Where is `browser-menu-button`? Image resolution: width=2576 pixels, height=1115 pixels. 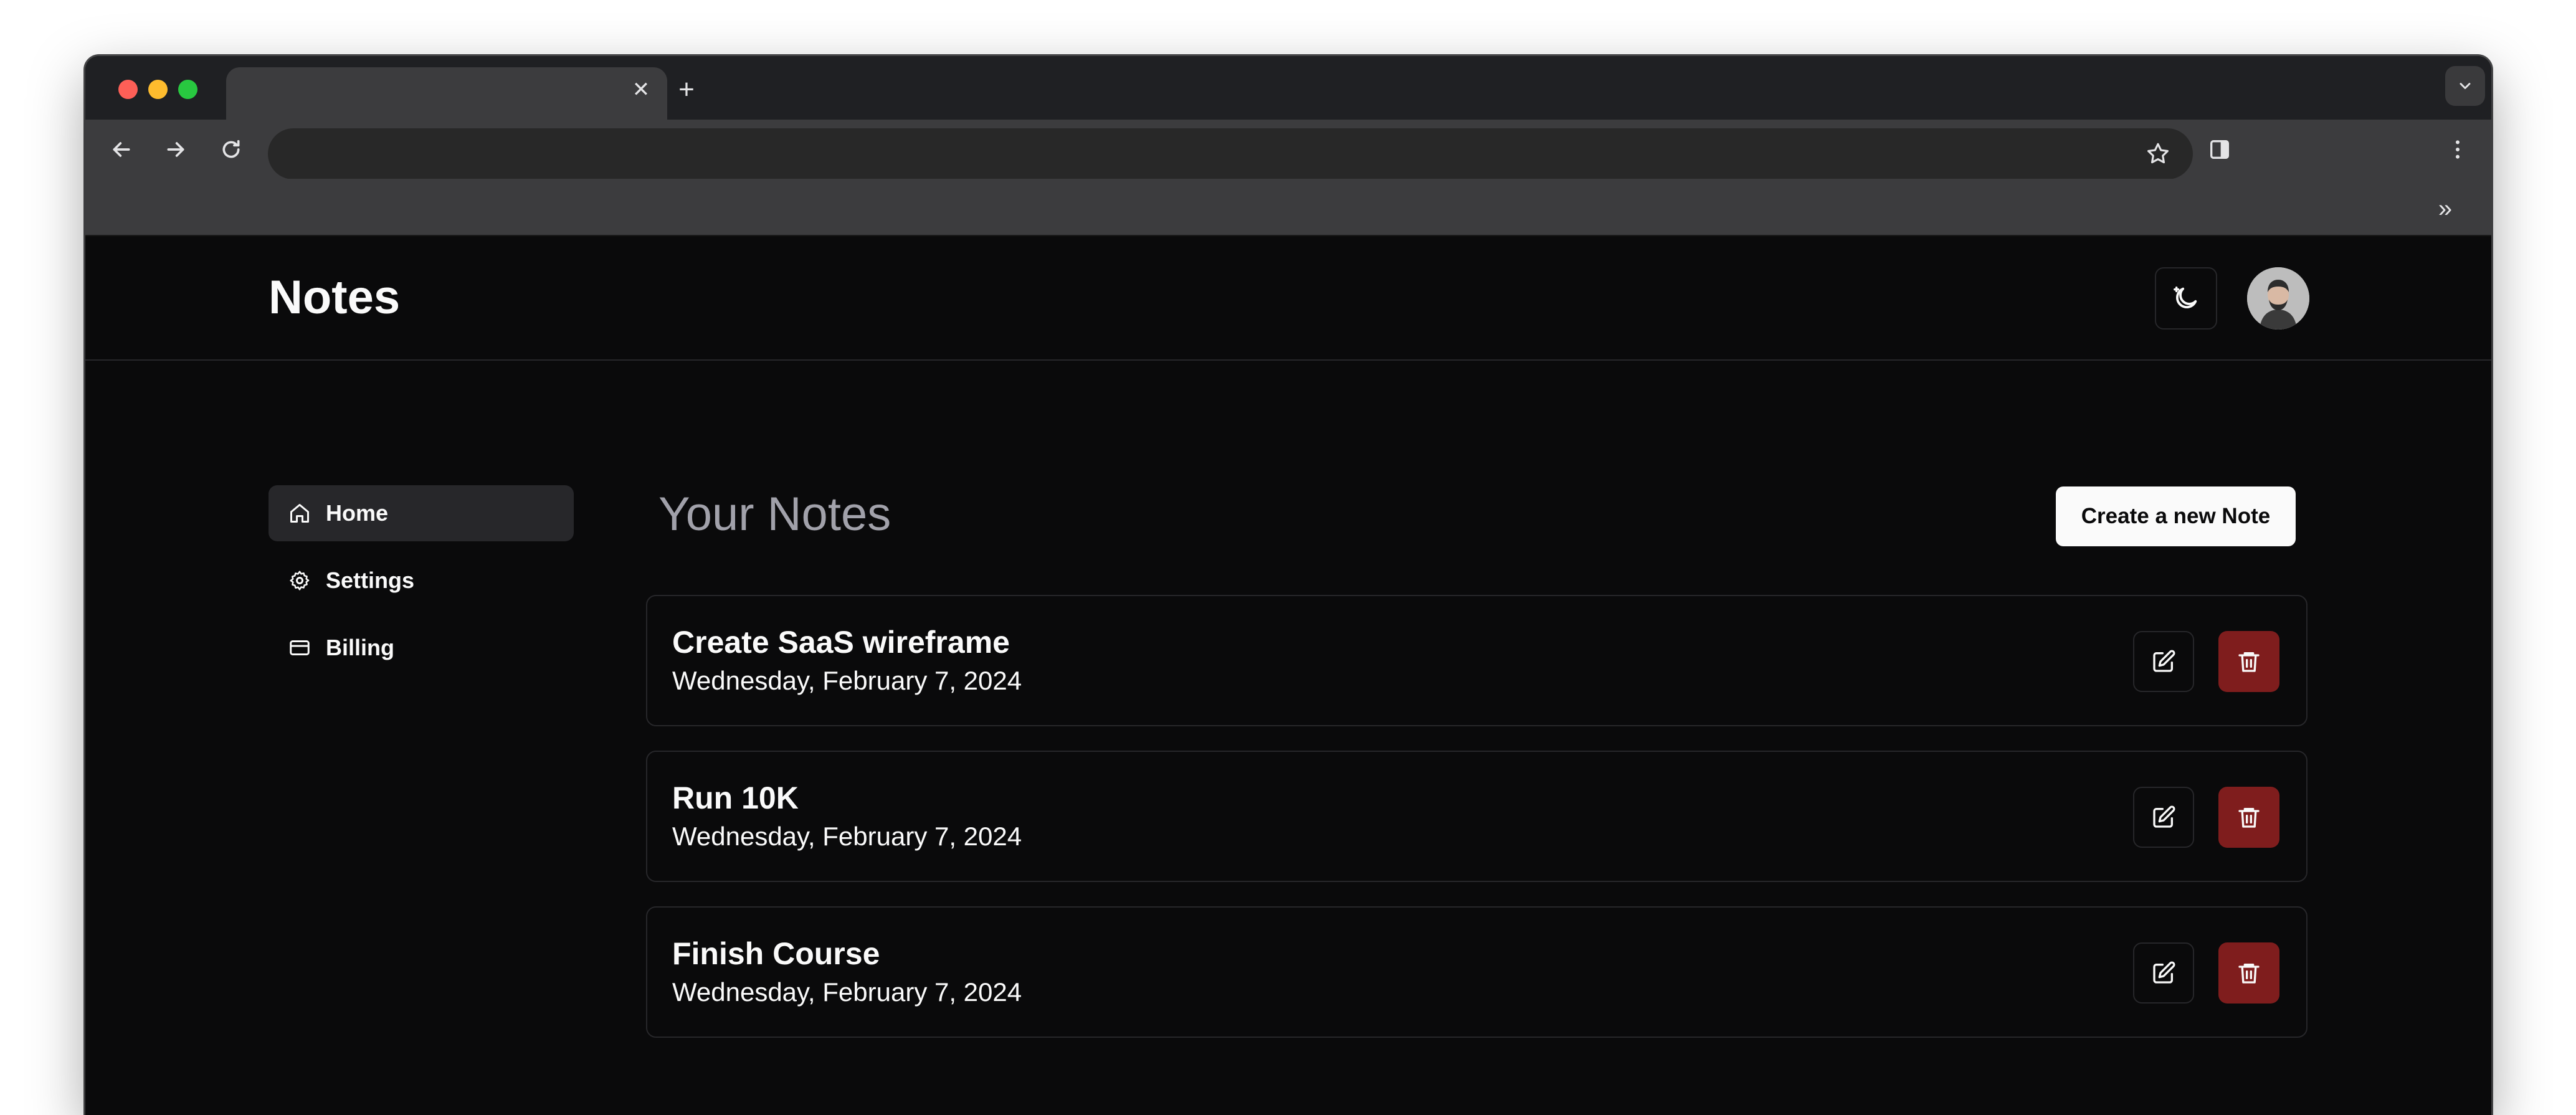
browser-menu-button is located at coordinates (2457, 149).